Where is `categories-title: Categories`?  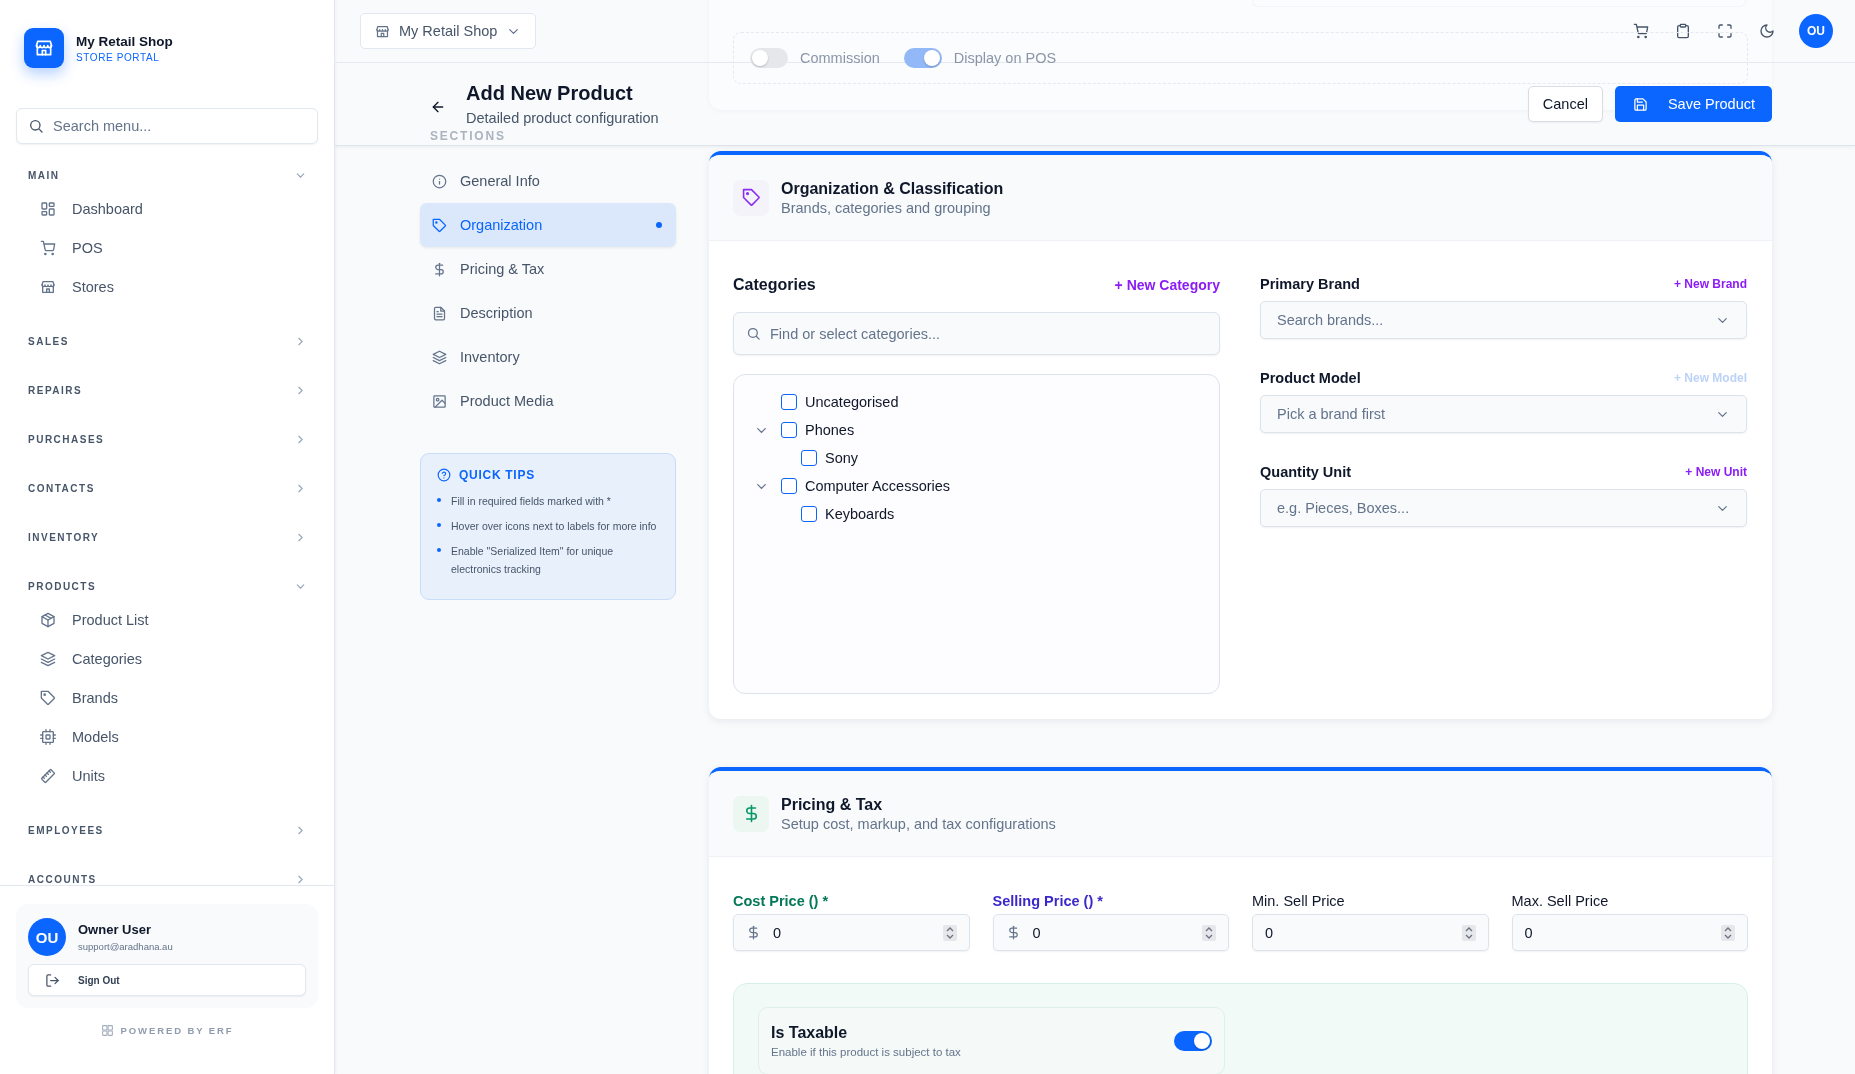 categories-title: Categories is located at coordinates (774, 285).